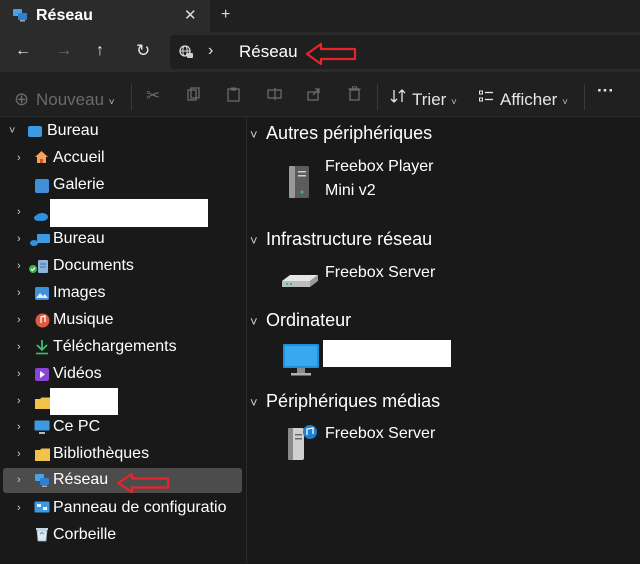  Describe the element at coordinates (79, 184) in the screenshot. I see `sidebar-item-label: Galerie` at that location.